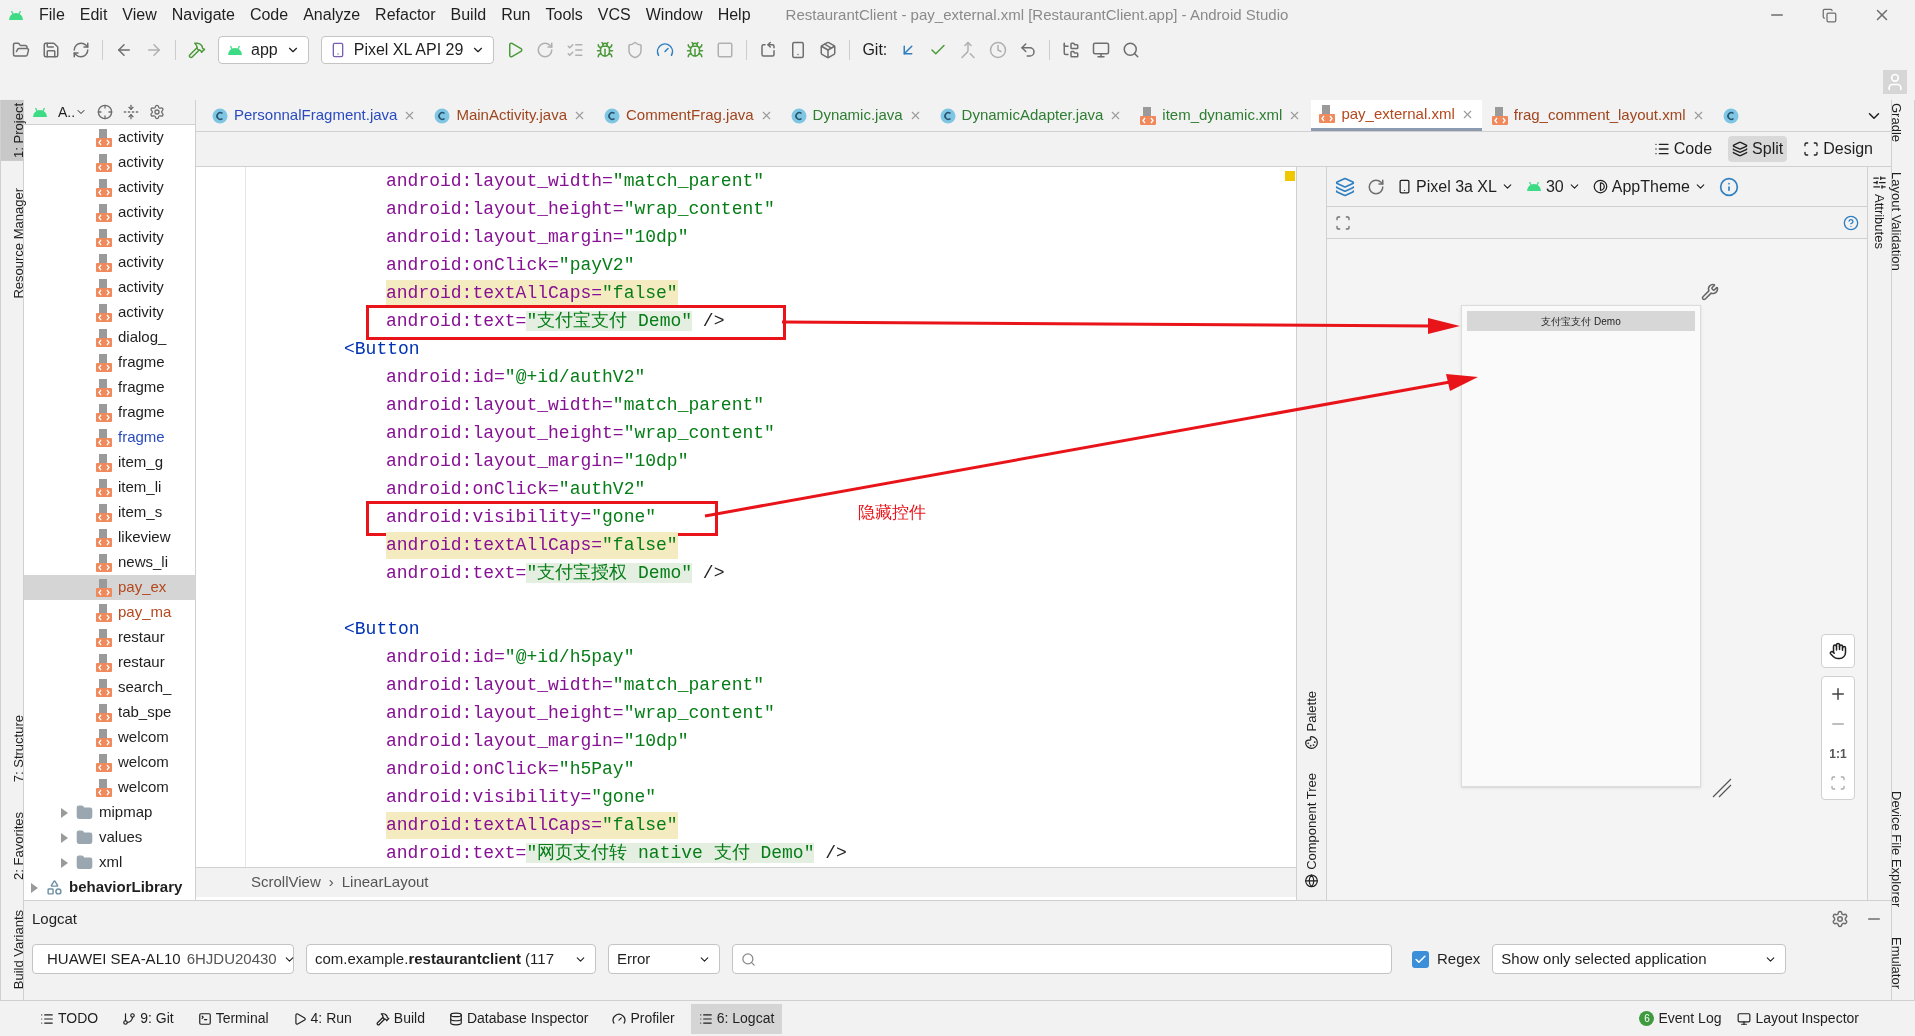 This screenshot has height=1036, width=1915. Describe the element at coordinates (109, 612) in the screenshot. I see `tree-item: pay_ma` at that location.